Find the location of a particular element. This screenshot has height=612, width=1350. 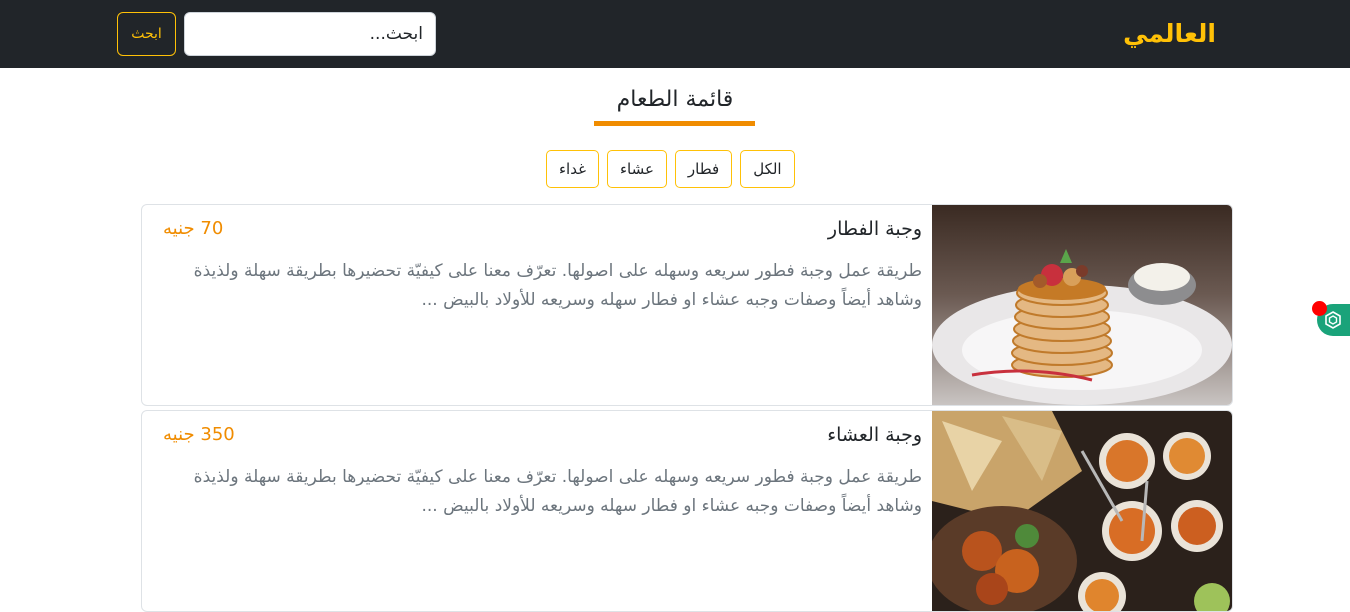

indian-dinner-photo is located at coordinates (1082, 511).